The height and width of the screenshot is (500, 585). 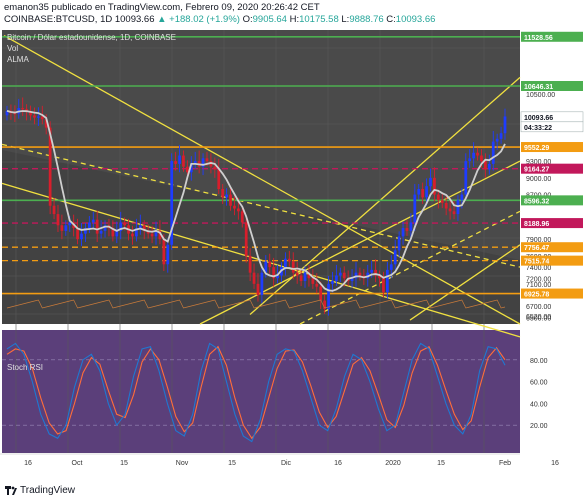 I want to click on low-value: 9888.76, so click(x=366, y=19).